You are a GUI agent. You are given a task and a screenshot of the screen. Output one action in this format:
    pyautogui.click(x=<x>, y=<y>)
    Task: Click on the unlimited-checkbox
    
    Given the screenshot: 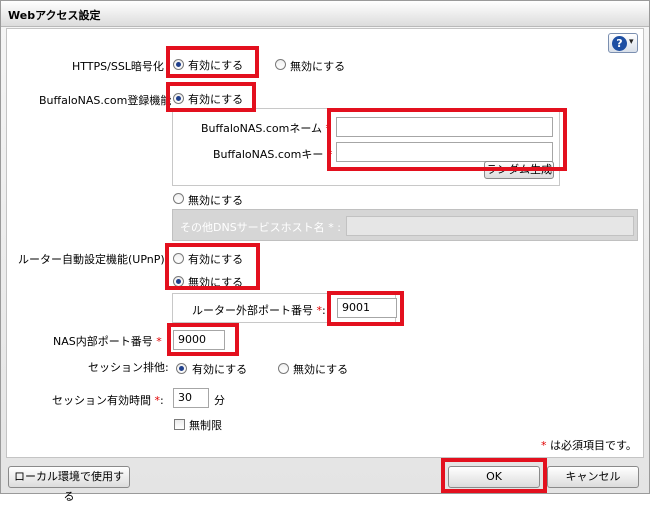 What is the action you would take?
    pyautogui.click(x=179, y=424)
    